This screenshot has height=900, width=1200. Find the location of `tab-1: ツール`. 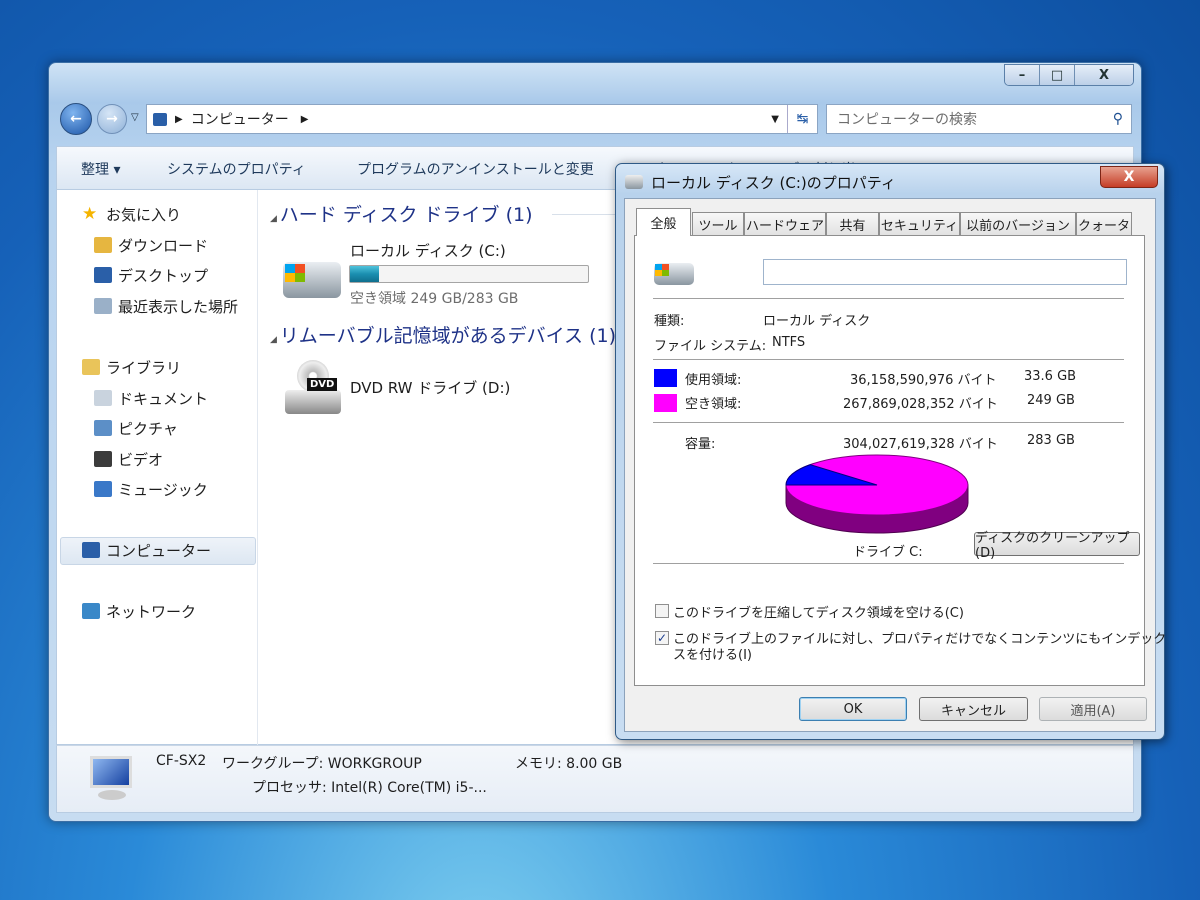

tab-1: ツール is located at coordinates (718, 223).